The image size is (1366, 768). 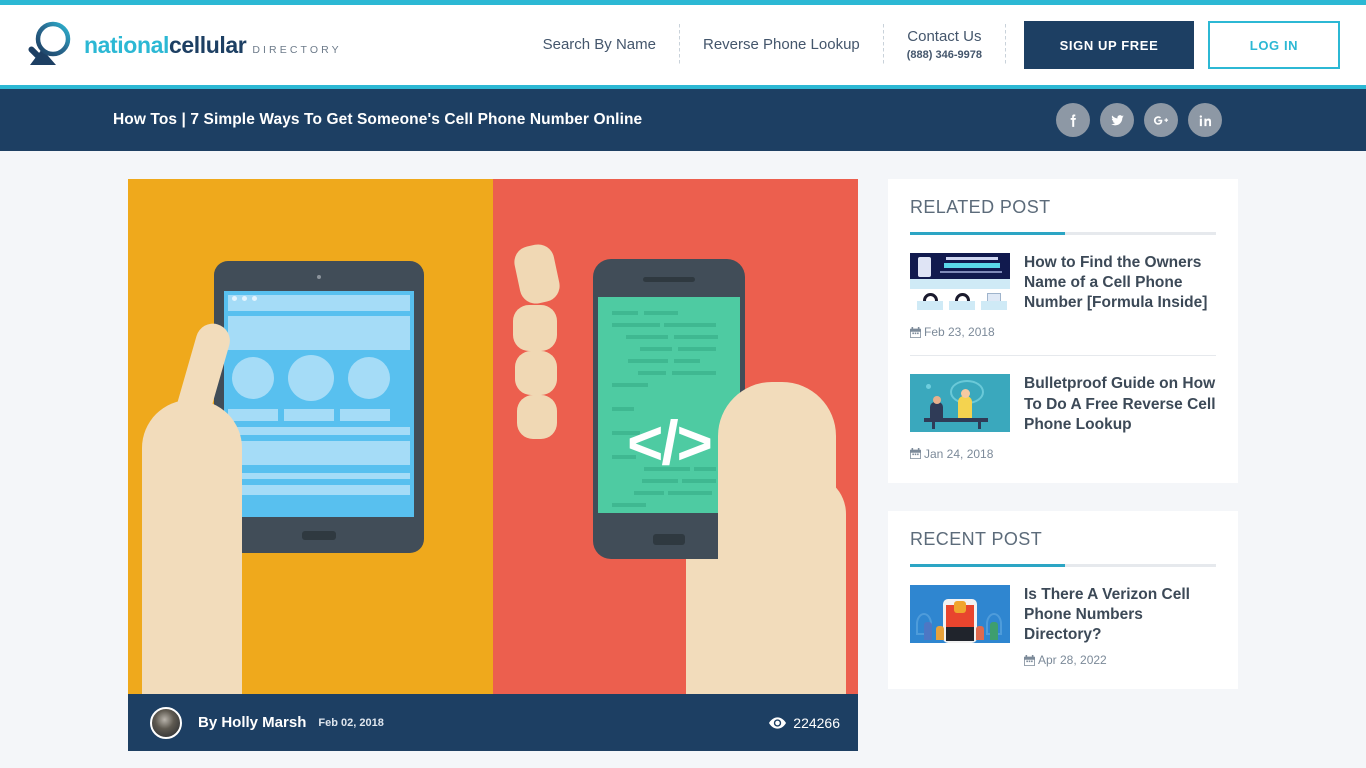 I want to click on hand-illustration-left, so click(x=192, y=547).